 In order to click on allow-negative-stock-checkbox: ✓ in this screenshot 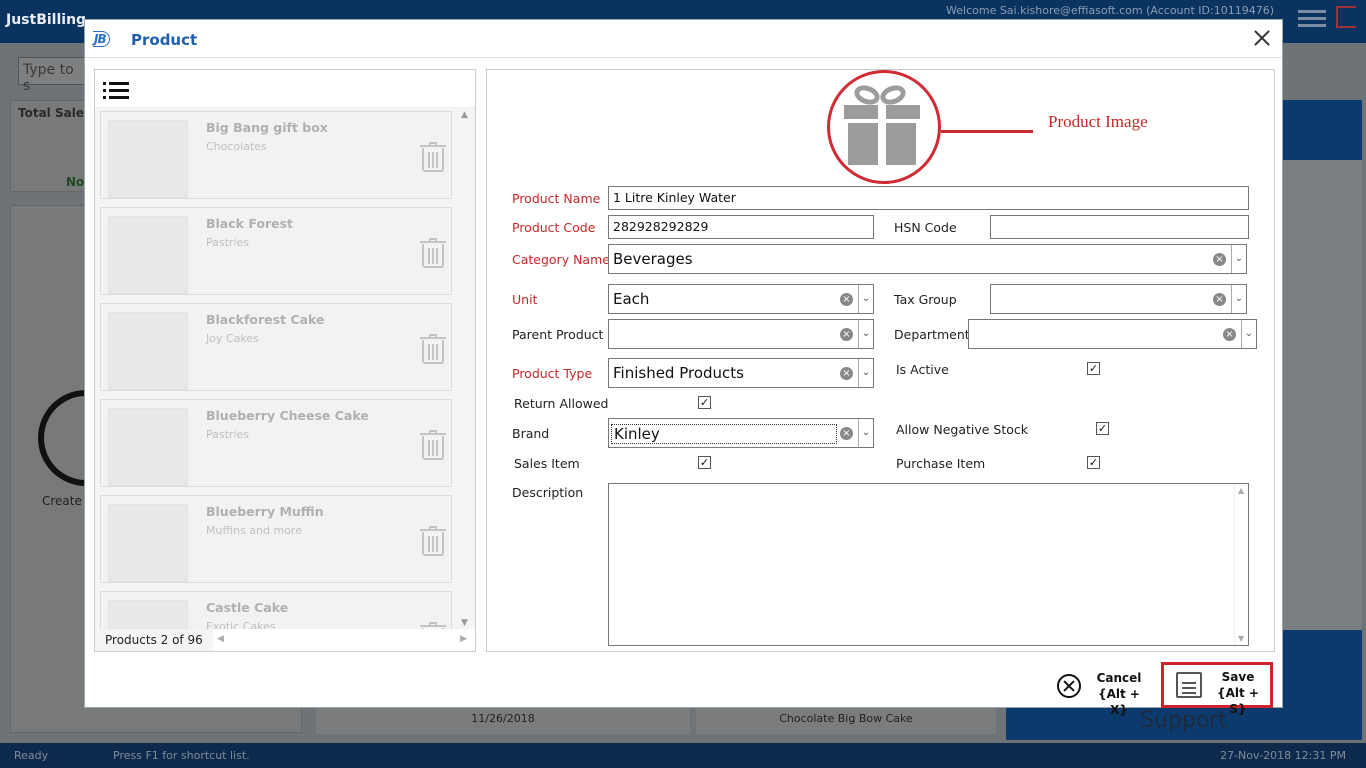, I will do `click(1102, 428)`.